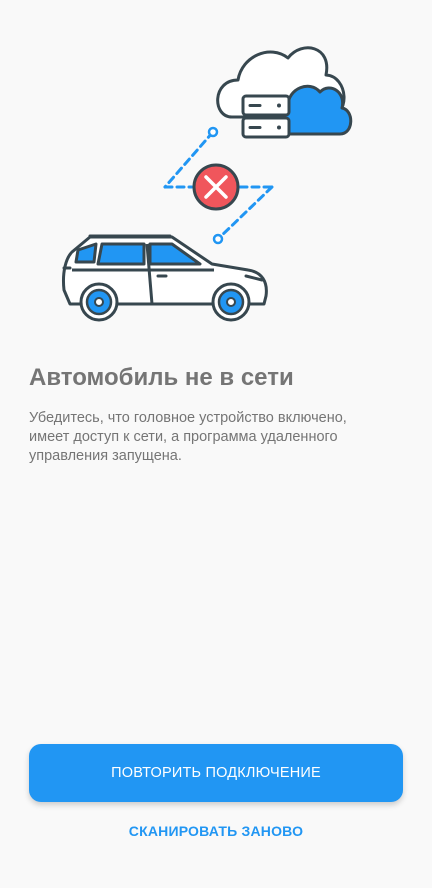 The image size is (432, 888). What do you see at coordinates (284, 92) in the screenshot?
I see `cloud-server-icon` at bounding box center [284, 92].